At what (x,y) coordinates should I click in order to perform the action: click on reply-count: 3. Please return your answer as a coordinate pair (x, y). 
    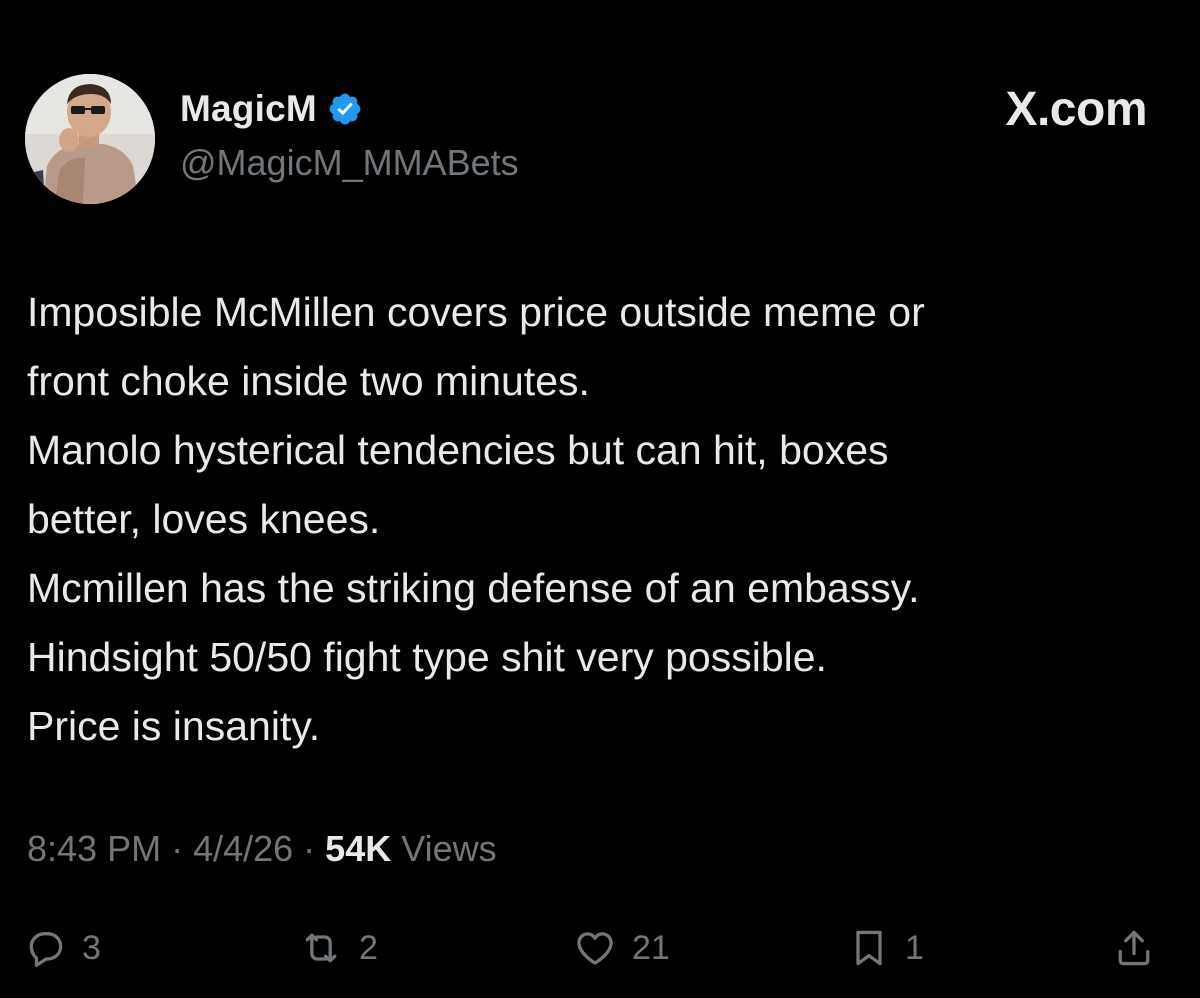
    Looking at the image, I should click on (91, 947).